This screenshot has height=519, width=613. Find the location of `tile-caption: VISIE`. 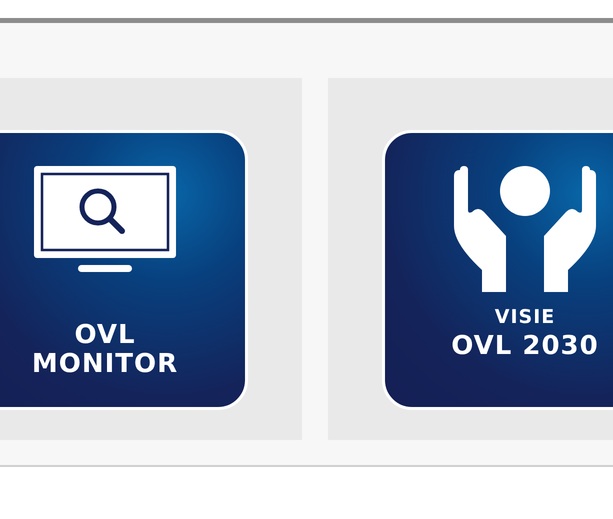

tile-caption: VISIE is located at coordinates (525, 317).